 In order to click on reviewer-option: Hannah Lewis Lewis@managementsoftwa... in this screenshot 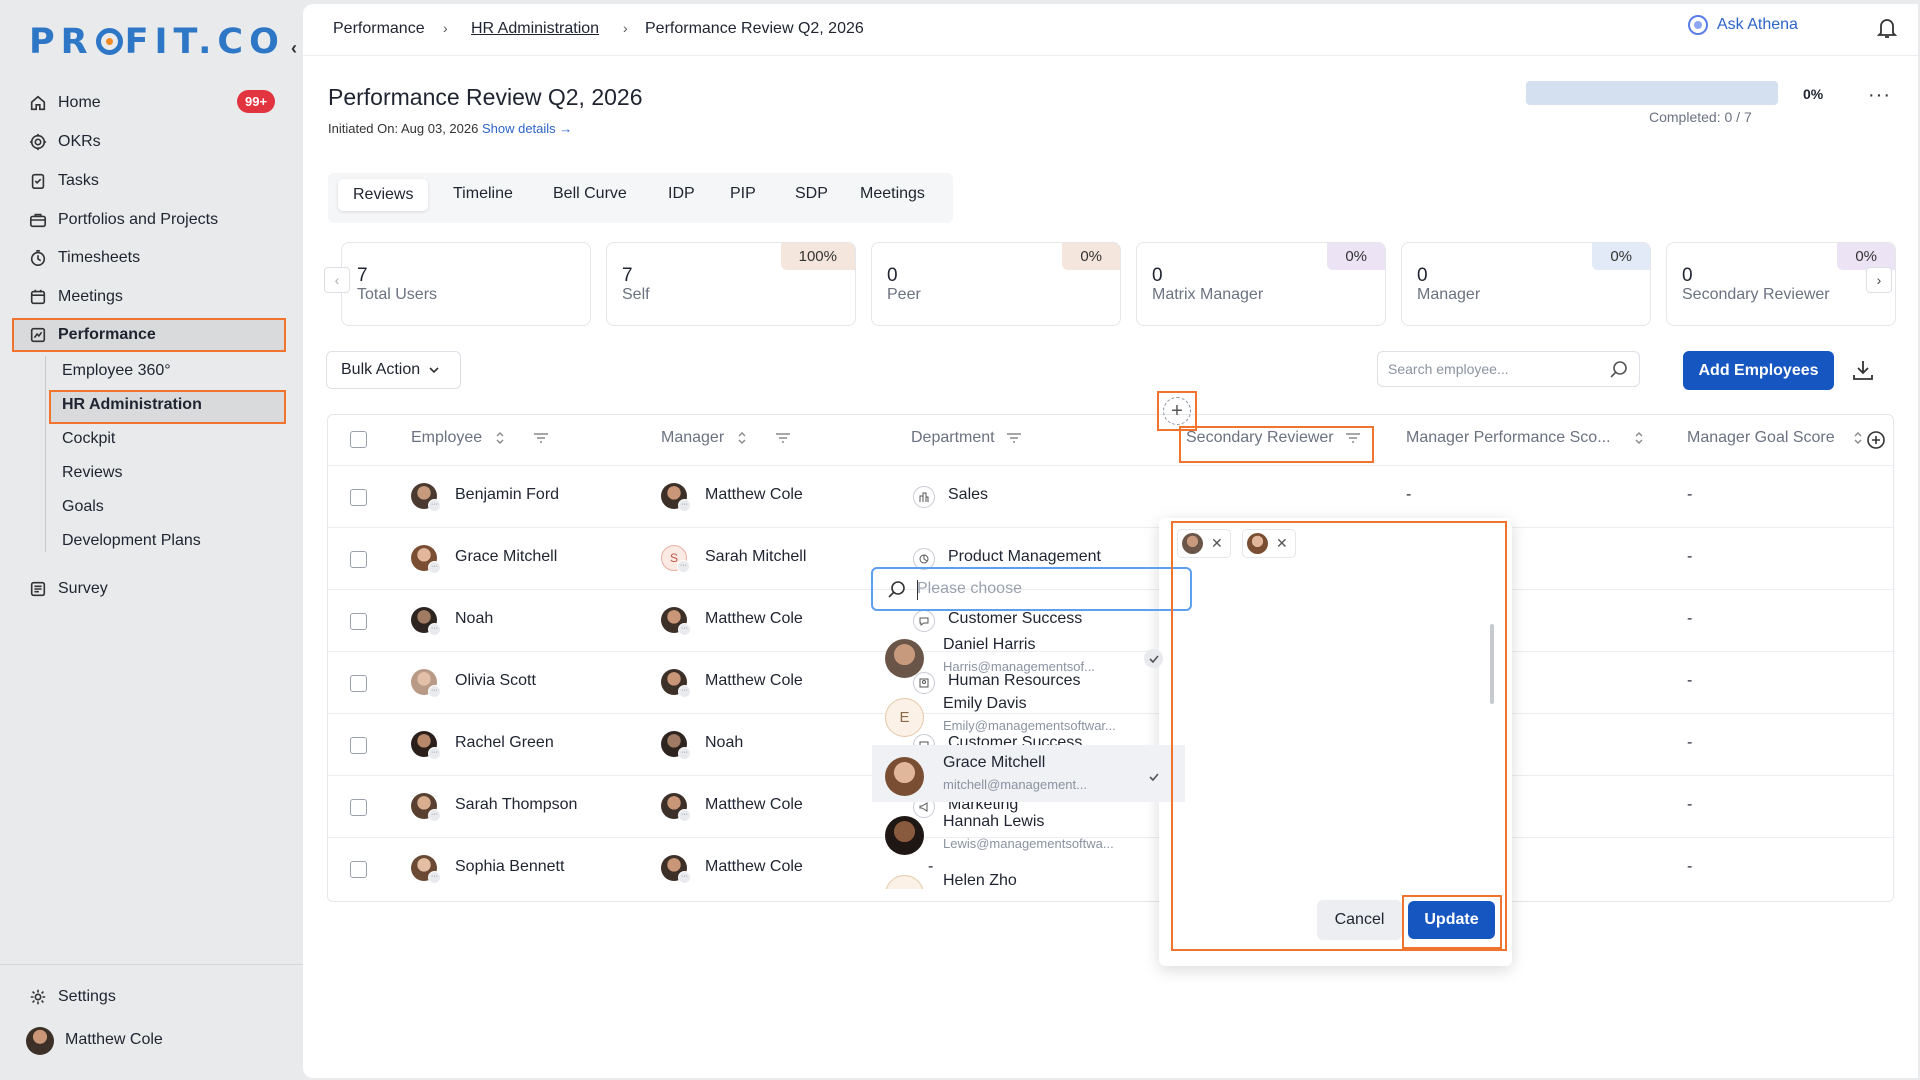, I will do `click(1028, 832)`.